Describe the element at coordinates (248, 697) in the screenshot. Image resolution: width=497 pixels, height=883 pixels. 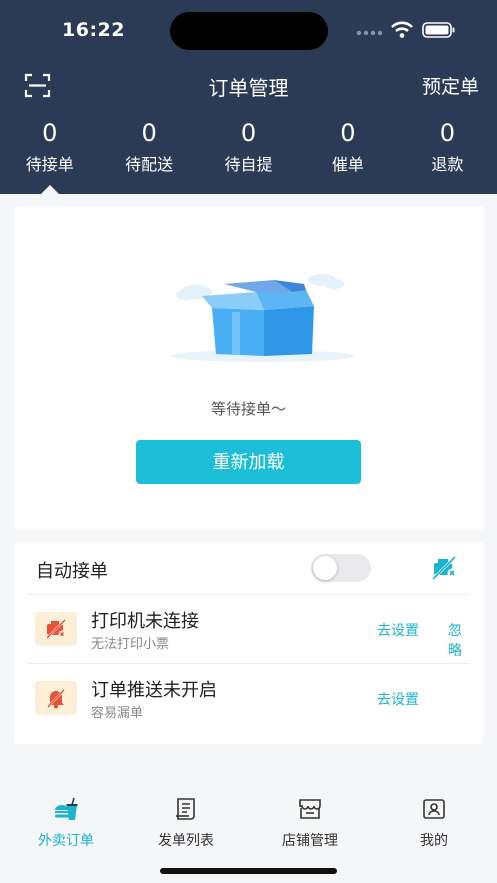
I see `push-notice-row: 订单推送未开启 容易漏单 去设置` at that location.